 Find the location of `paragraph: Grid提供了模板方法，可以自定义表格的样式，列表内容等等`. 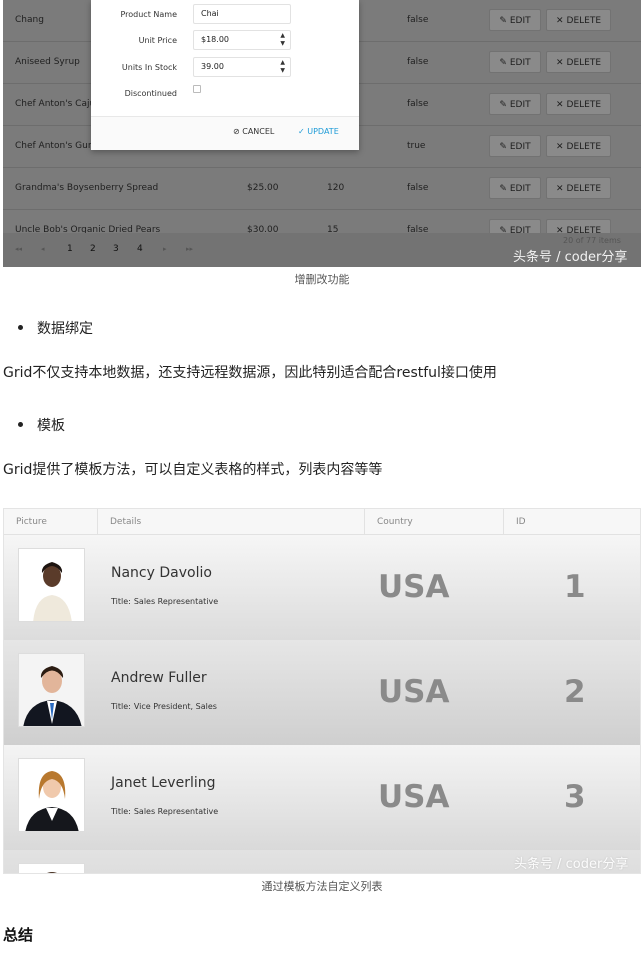

paragraph: Grid提供了模板方法，可以自定义表格的样式，列表内容等等 is located at coordinates (193, 470).